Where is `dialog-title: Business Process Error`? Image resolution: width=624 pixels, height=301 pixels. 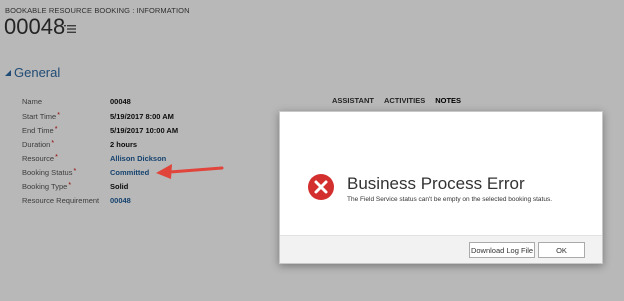 dialog-title: Business Process Error is located at coordinates (436, 183).